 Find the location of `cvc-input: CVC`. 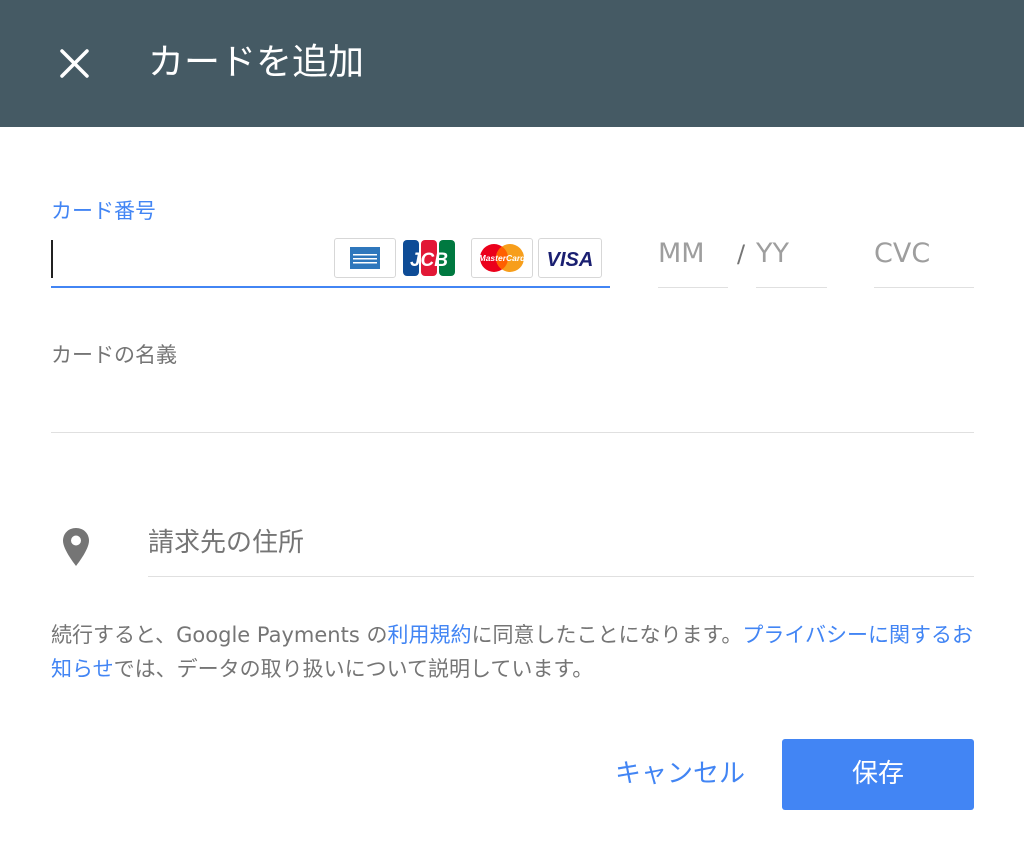

cvc-input: CVC is located at coordinates (902, 254).